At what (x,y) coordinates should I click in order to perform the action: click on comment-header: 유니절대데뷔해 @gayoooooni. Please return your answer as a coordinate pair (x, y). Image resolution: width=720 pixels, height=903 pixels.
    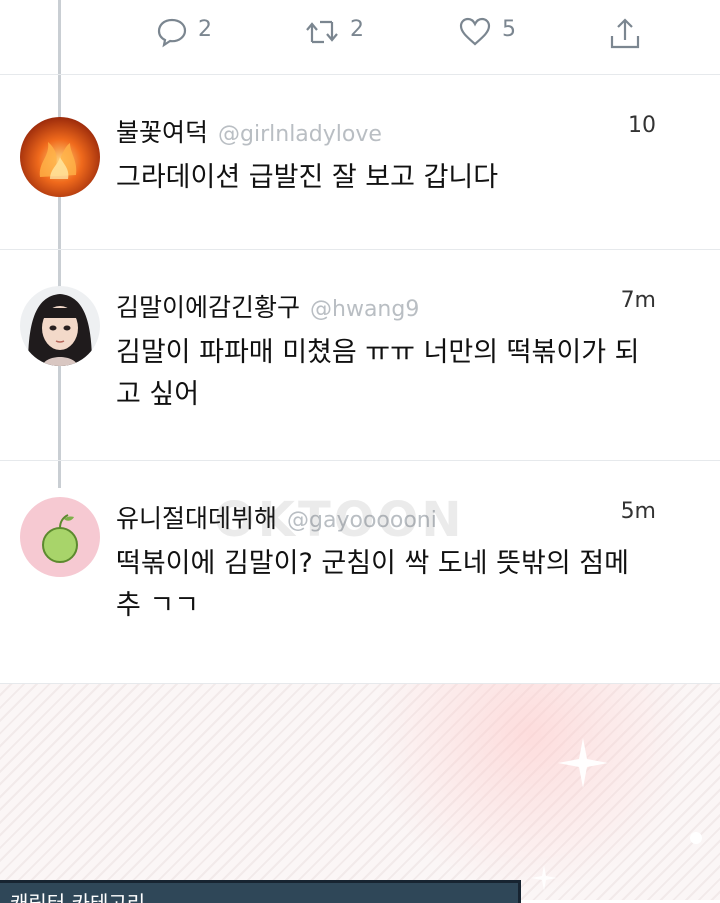
    Looking at the image, I should click on (276, 517).